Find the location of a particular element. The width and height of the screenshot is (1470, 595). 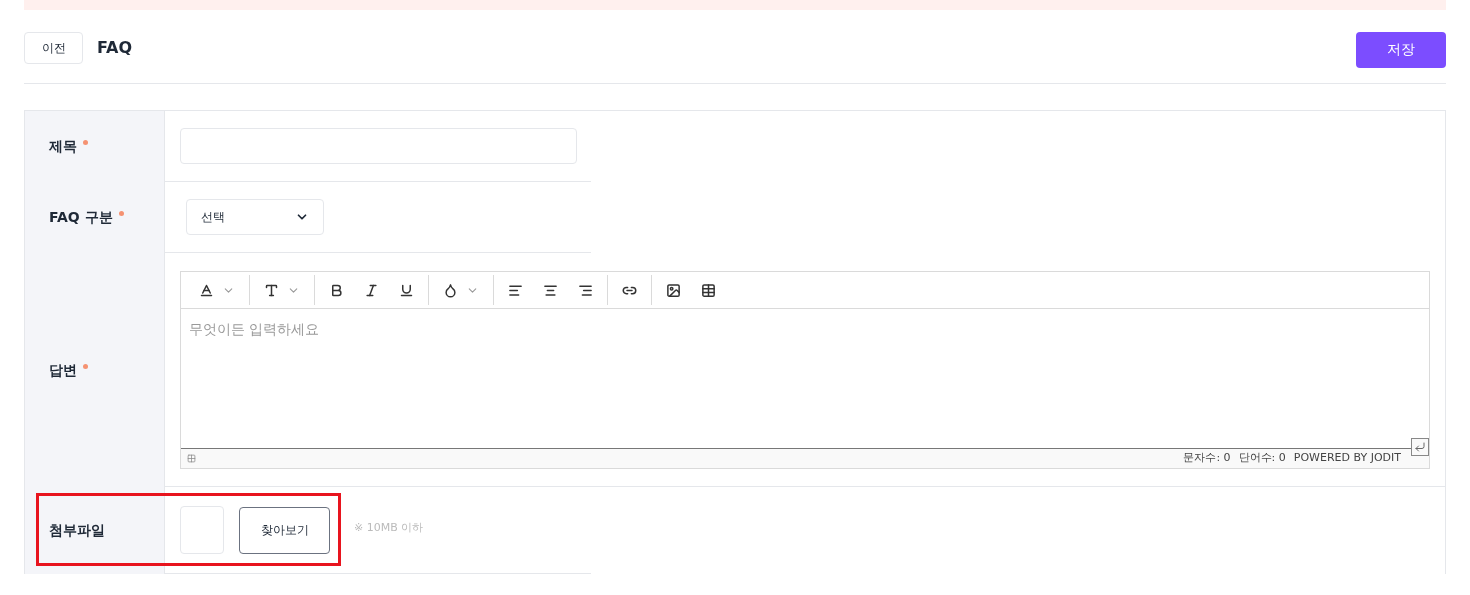

align-left-icon is located at coordinates (515, 290).